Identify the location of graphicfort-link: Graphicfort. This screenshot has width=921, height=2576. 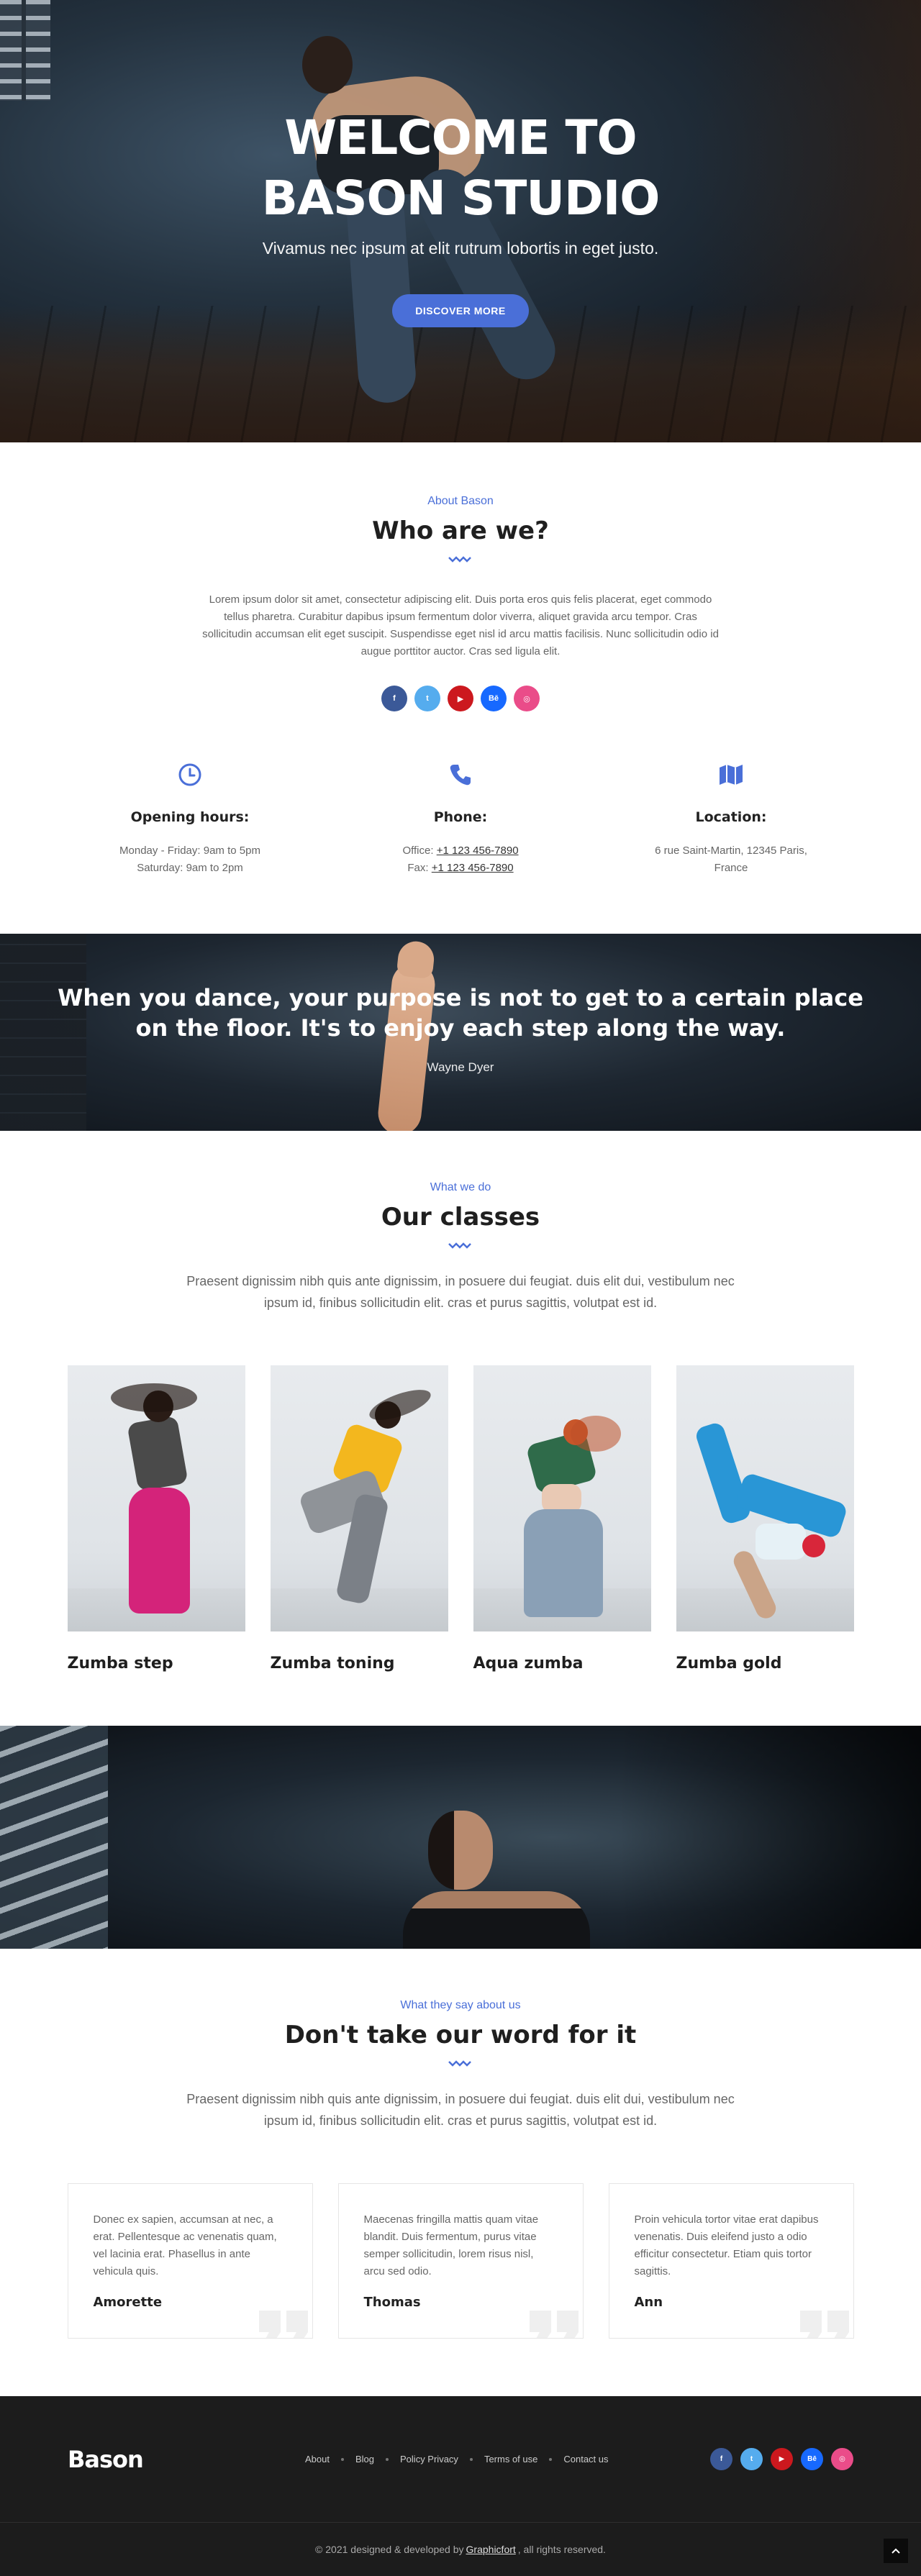
(491, 2549).